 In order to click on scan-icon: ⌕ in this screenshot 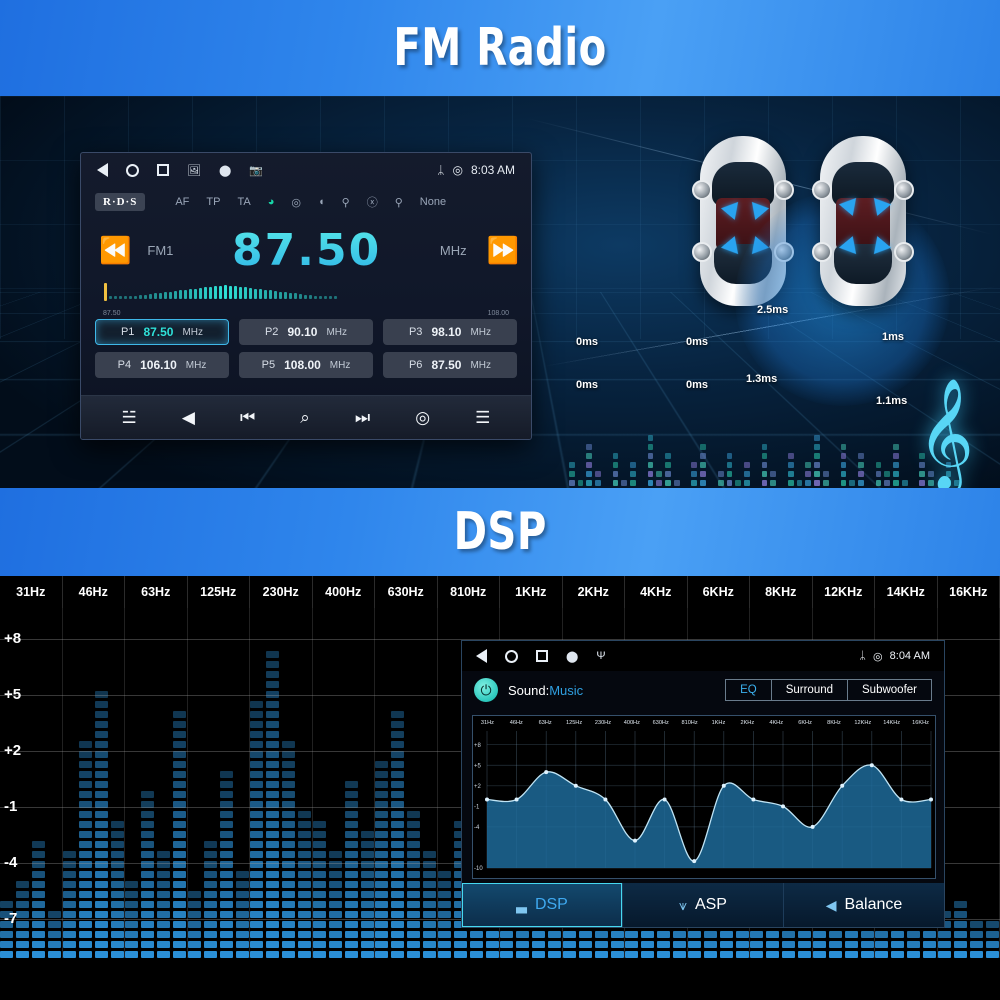, I will do `click(305, 418)`.